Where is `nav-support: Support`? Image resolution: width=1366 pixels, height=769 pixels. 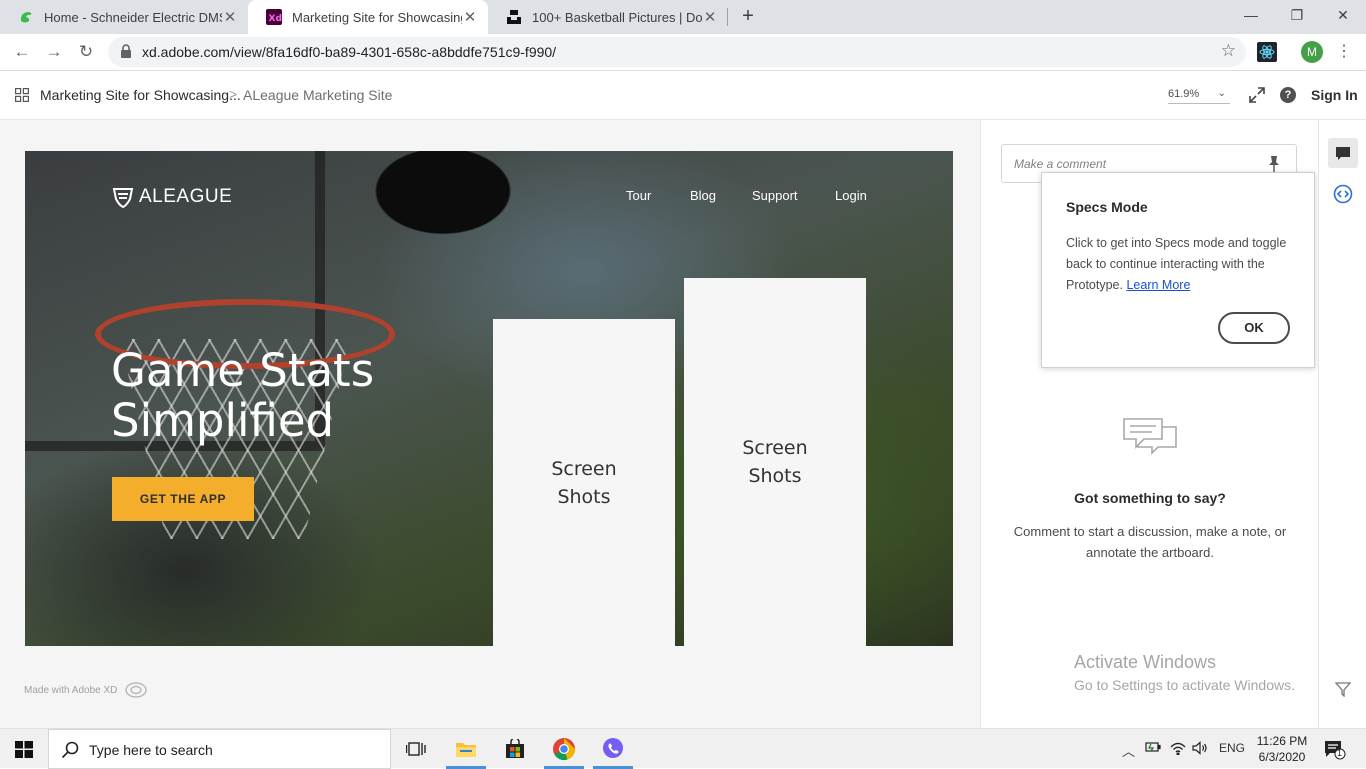 nav-support: Support is located at coordinates (775, 195).